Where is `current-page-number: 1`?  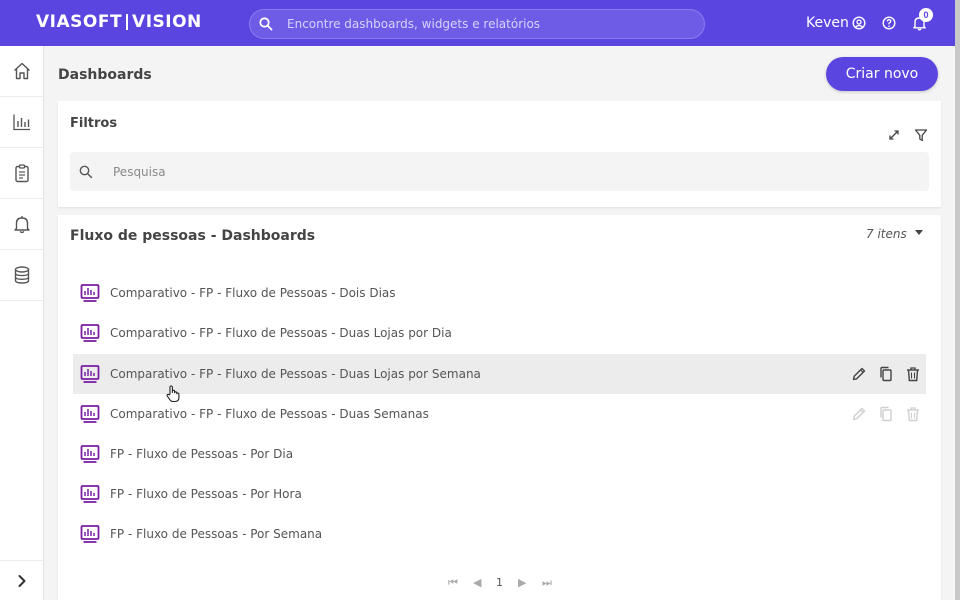 current-page-number: 1 is located at coordinates (499, 582).